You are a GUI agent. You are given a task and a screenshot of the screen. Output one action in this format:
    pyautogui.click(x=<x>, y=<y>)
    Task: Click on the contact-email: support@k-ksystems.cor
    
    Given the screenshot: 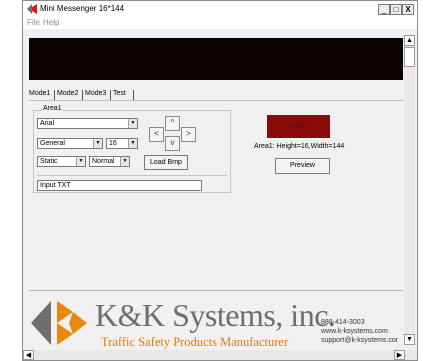 What is the action you would take?
    pyautogui.click(x=359, y=340)
    